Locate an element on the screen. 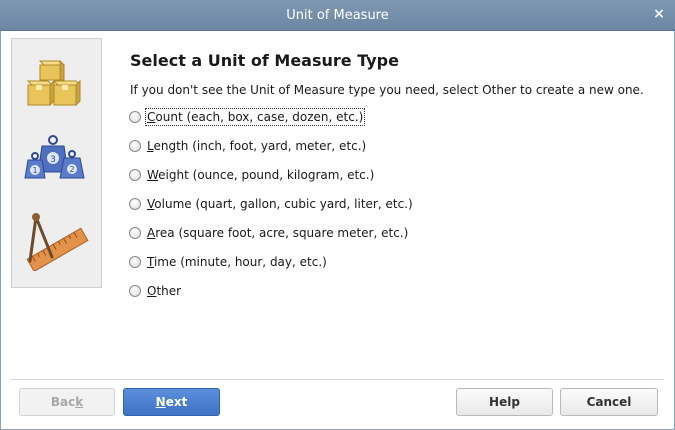 The image size is (675, 430). radio-volume is located at coordinates (135, 204).